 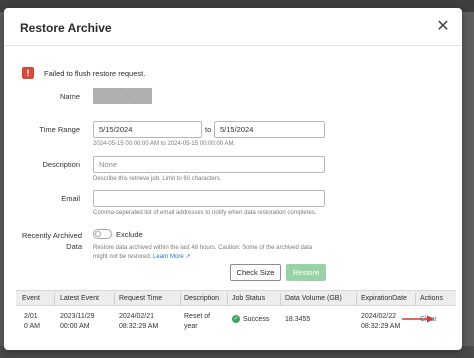 What do you see at coordinates (69, 96) in the screenshot?
I see `name-label: Name` at bounding box center [69, 96].